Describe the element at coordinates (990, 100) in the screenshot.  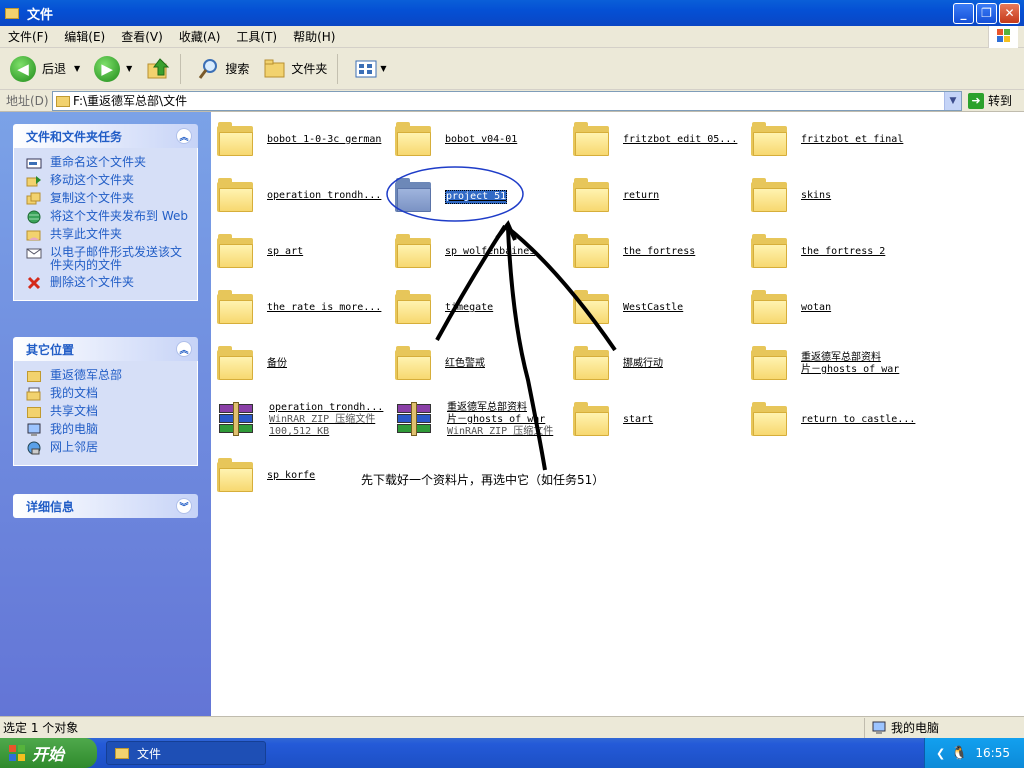
I see `go-button: ➜ 转到` at that location.